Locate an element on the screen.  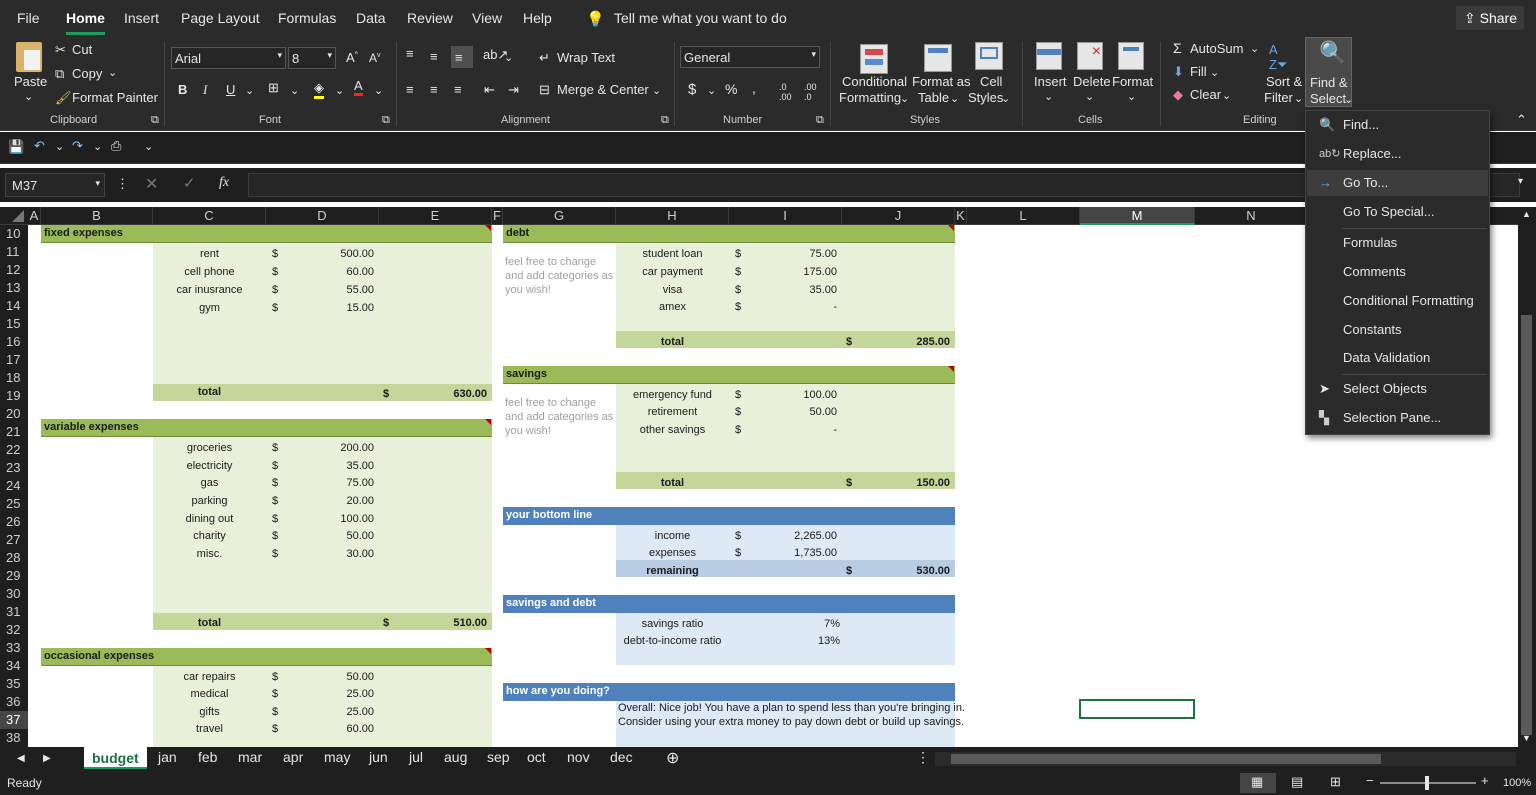
orientation-dropdown-icon: ⌄ is located at coordinates (508, 57).